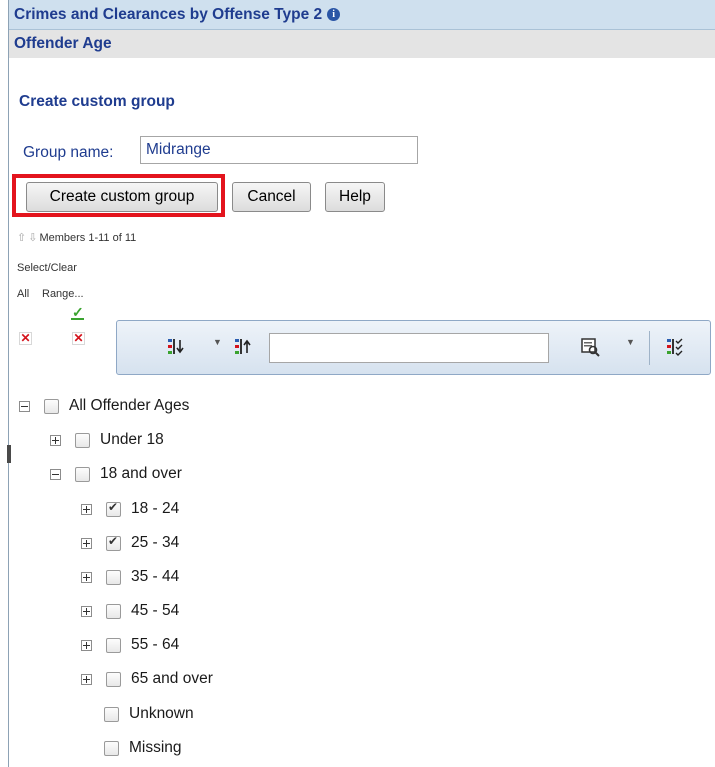  I want to click on tree-item-35-44: 35 - 44, so click(130, 577).